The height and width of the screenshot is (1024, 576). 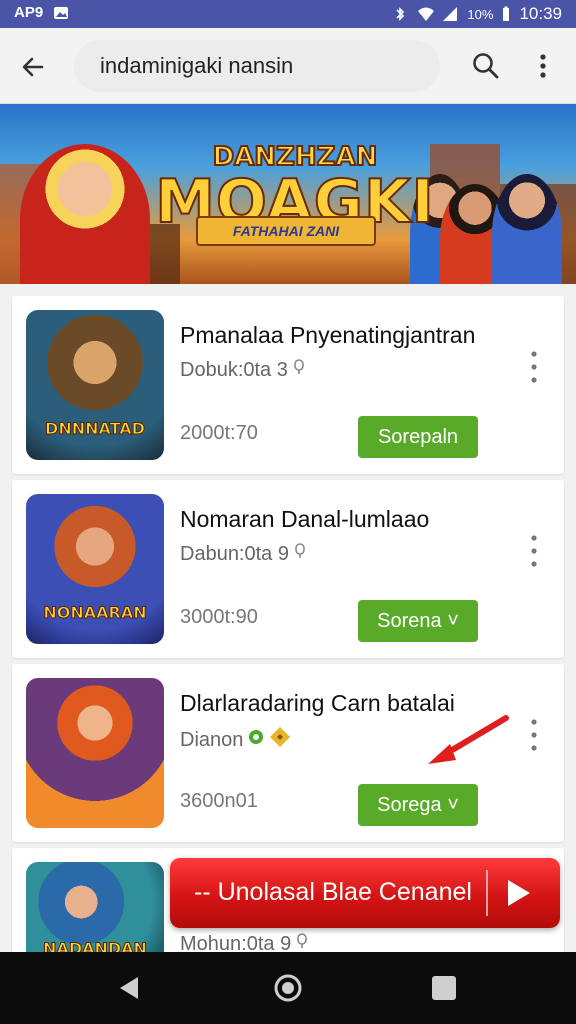 I want to click on search-app-bar, so click(x=288, y=66).